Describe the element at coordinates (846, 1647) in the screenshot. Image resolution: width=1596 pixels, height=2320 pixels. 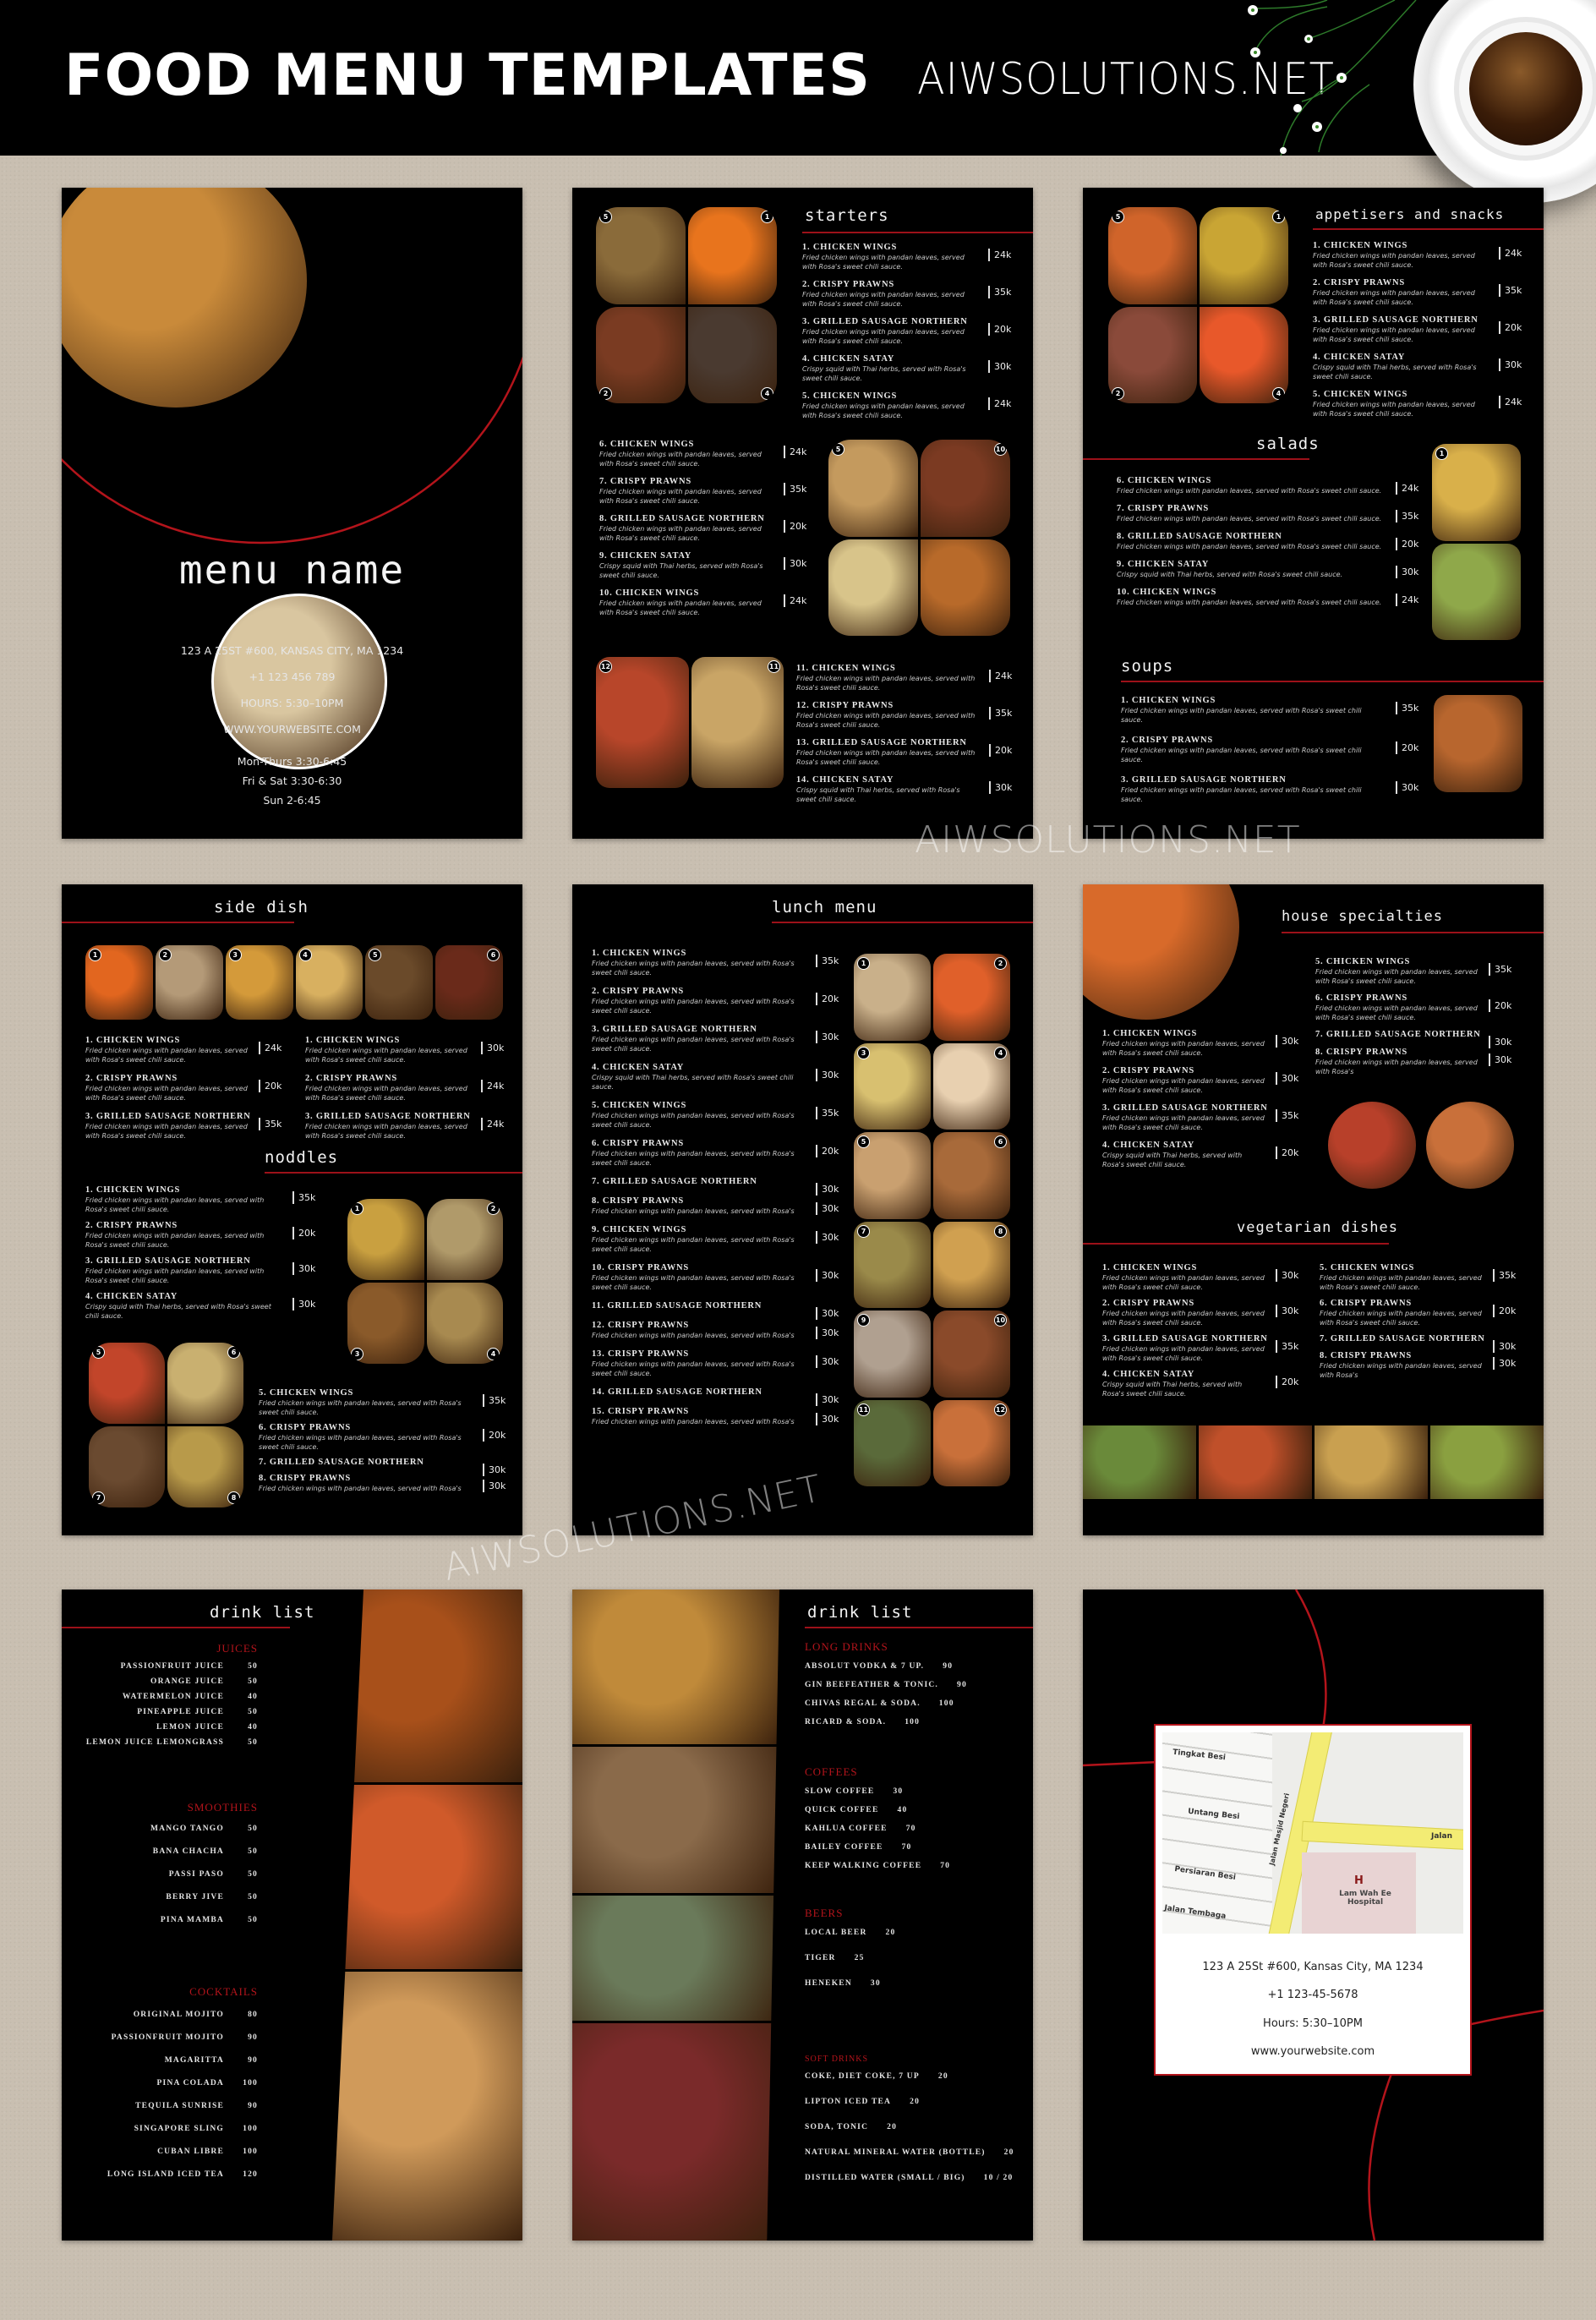
I see `drink-section-heading: LONG DRINKS` at that location.